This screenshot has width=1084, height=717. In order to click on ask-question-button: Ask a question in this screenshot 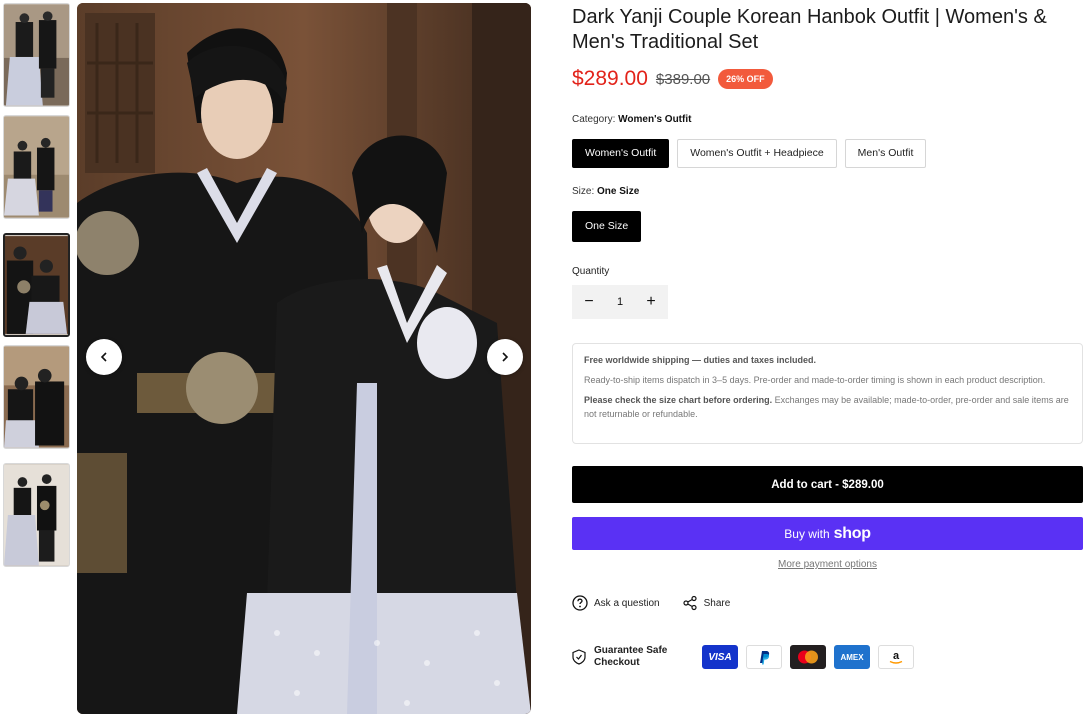, I will do `click(616, 603)`.